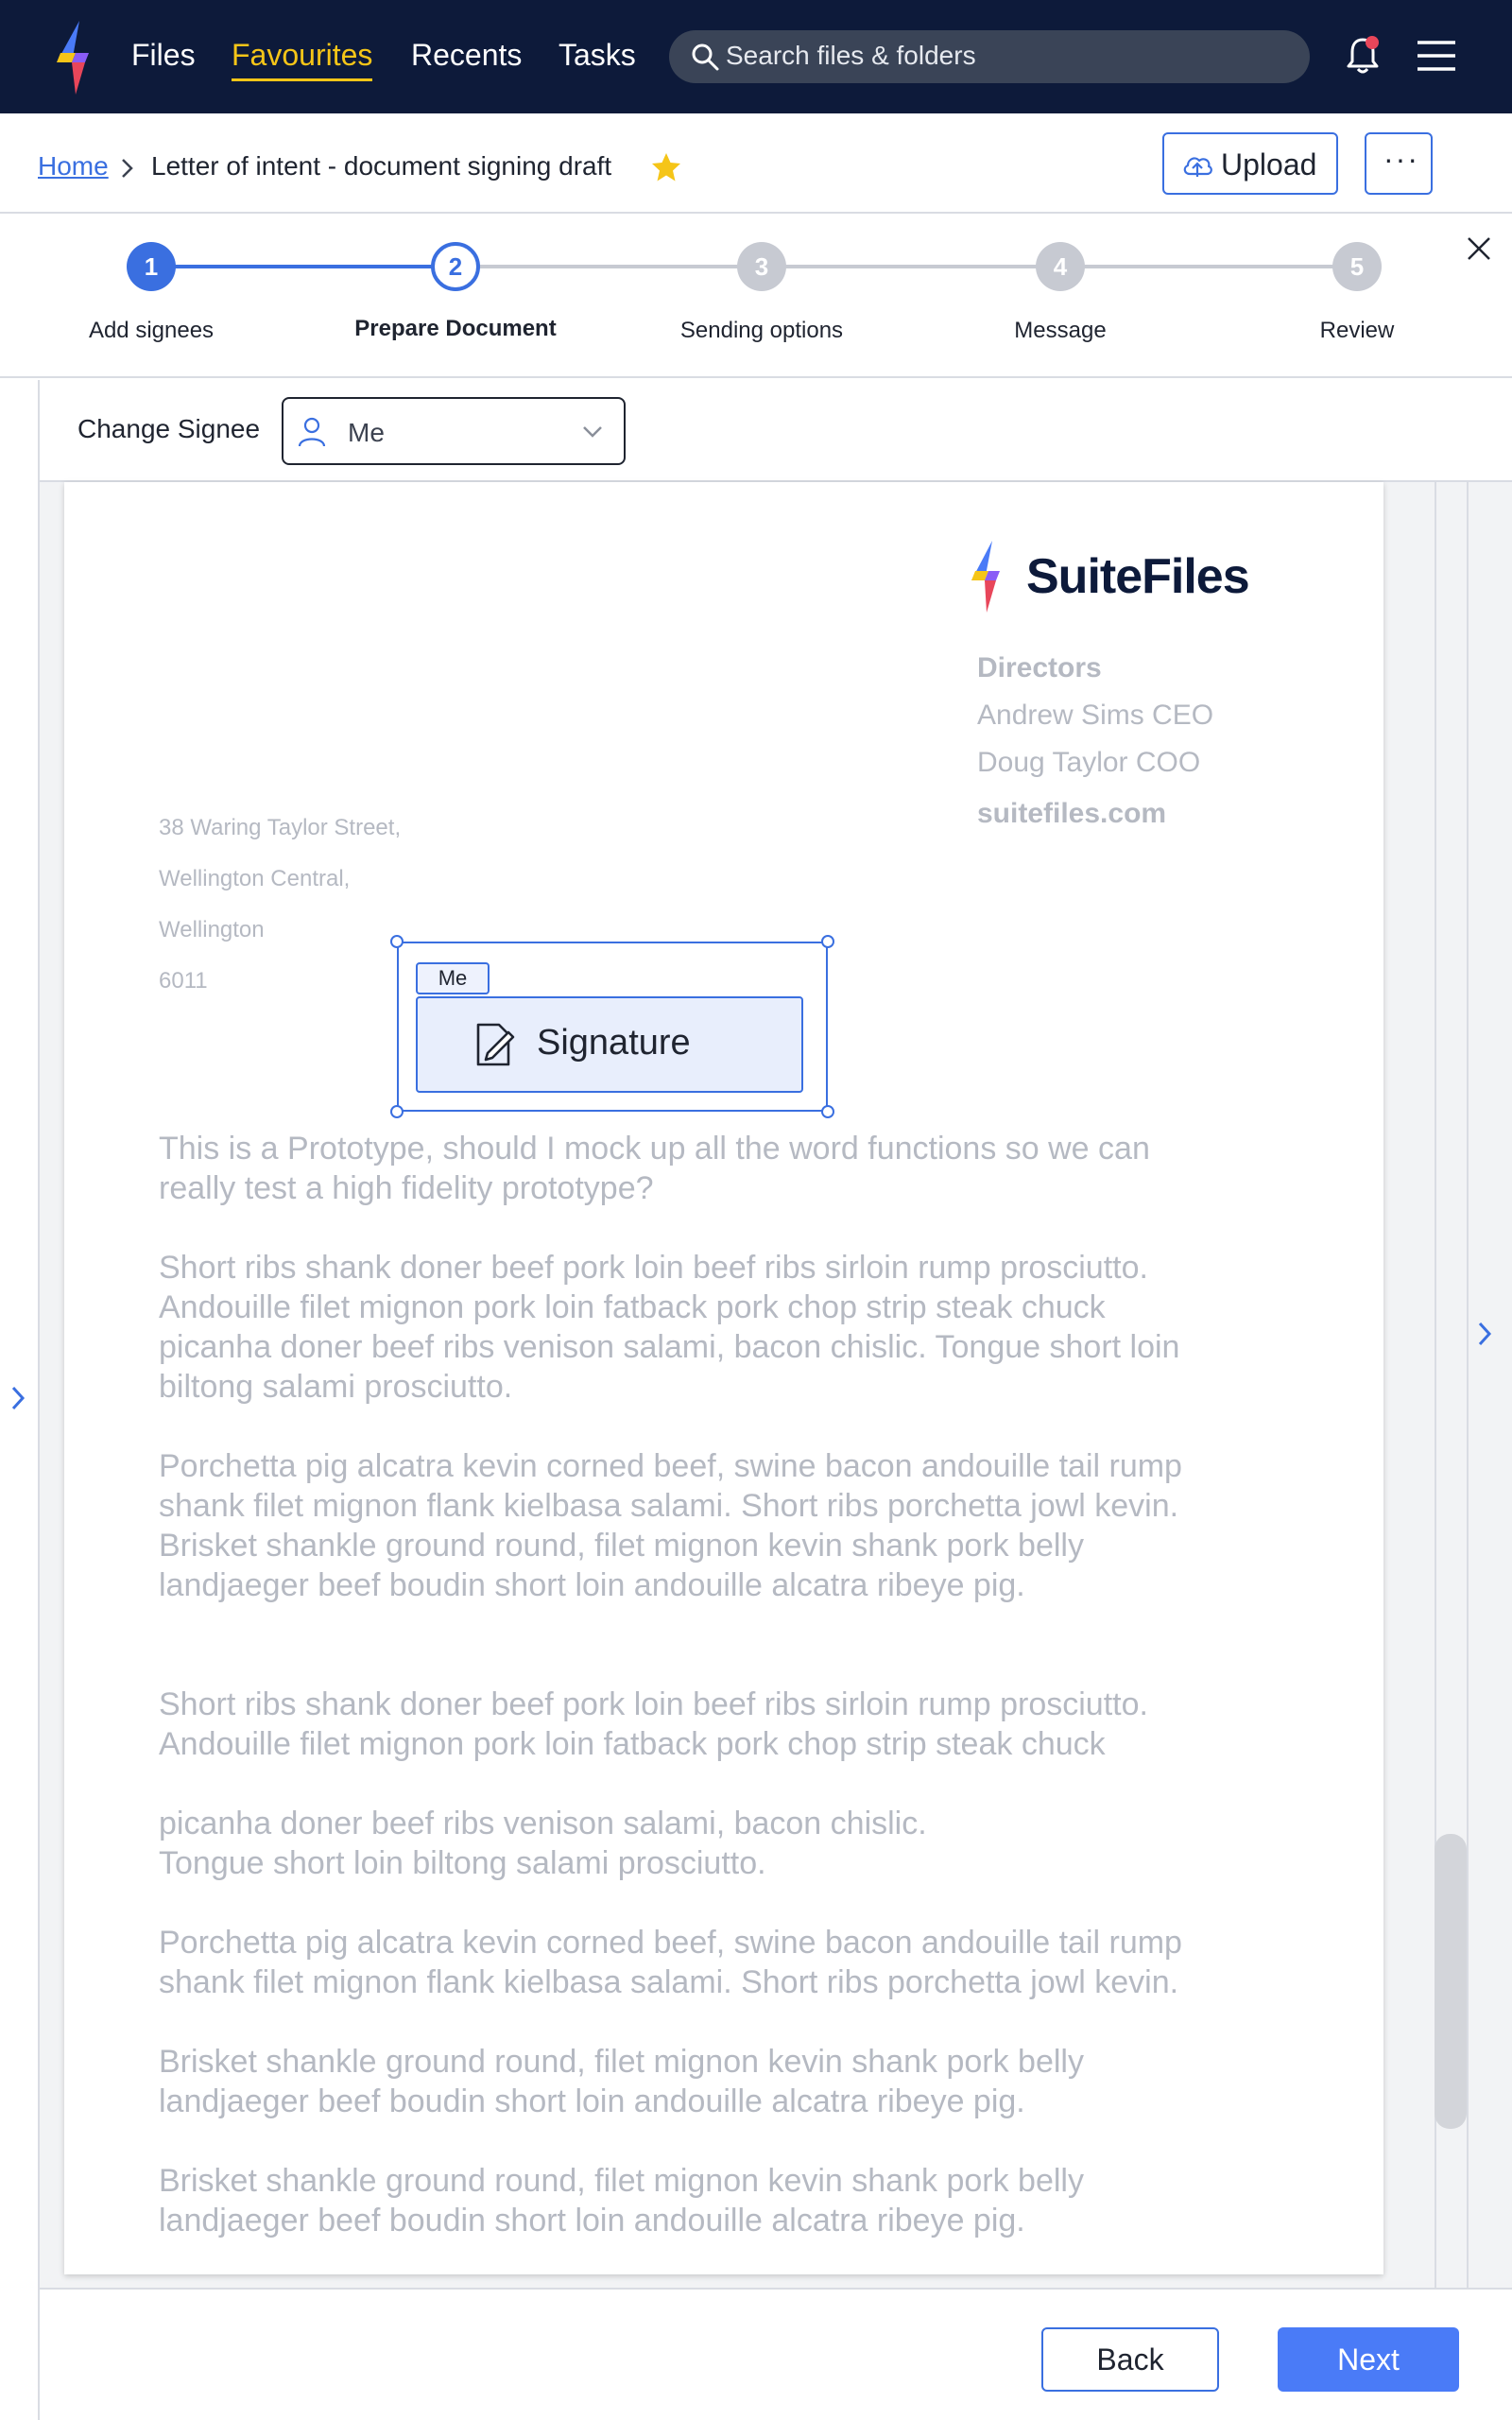  I want to click on step-3-label: Sending options, so click(761, 330).